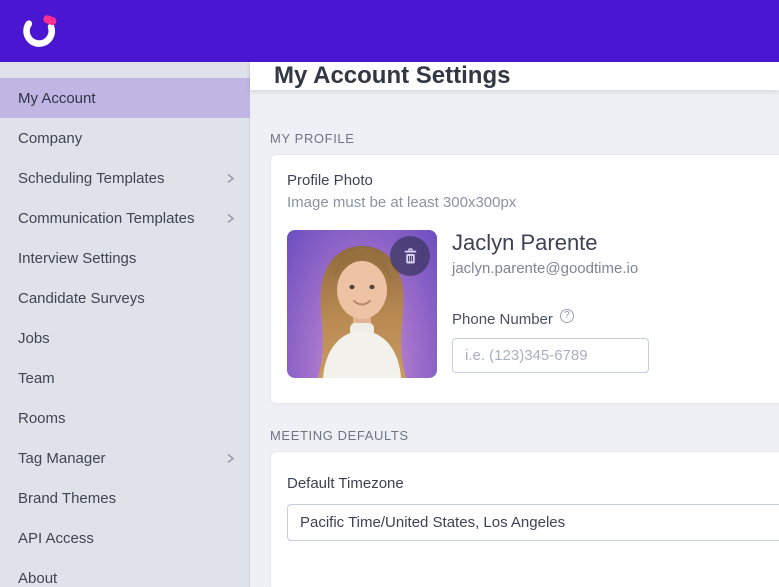 The height and width of the screenshot is (587, 779). Describe the element at coordinates (402, 202) in the screenshot. I see `profile-photo-hint: Image must be at least 300x300px` at that location.